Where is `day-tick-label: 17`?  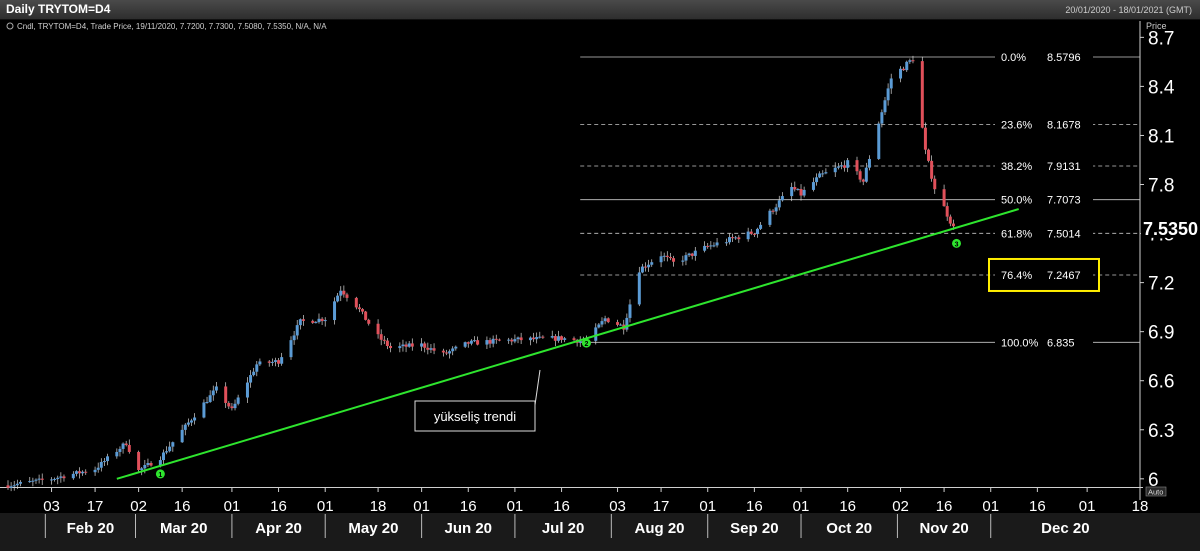
day-tick-label: 17 is located at coordinates (95, 506).